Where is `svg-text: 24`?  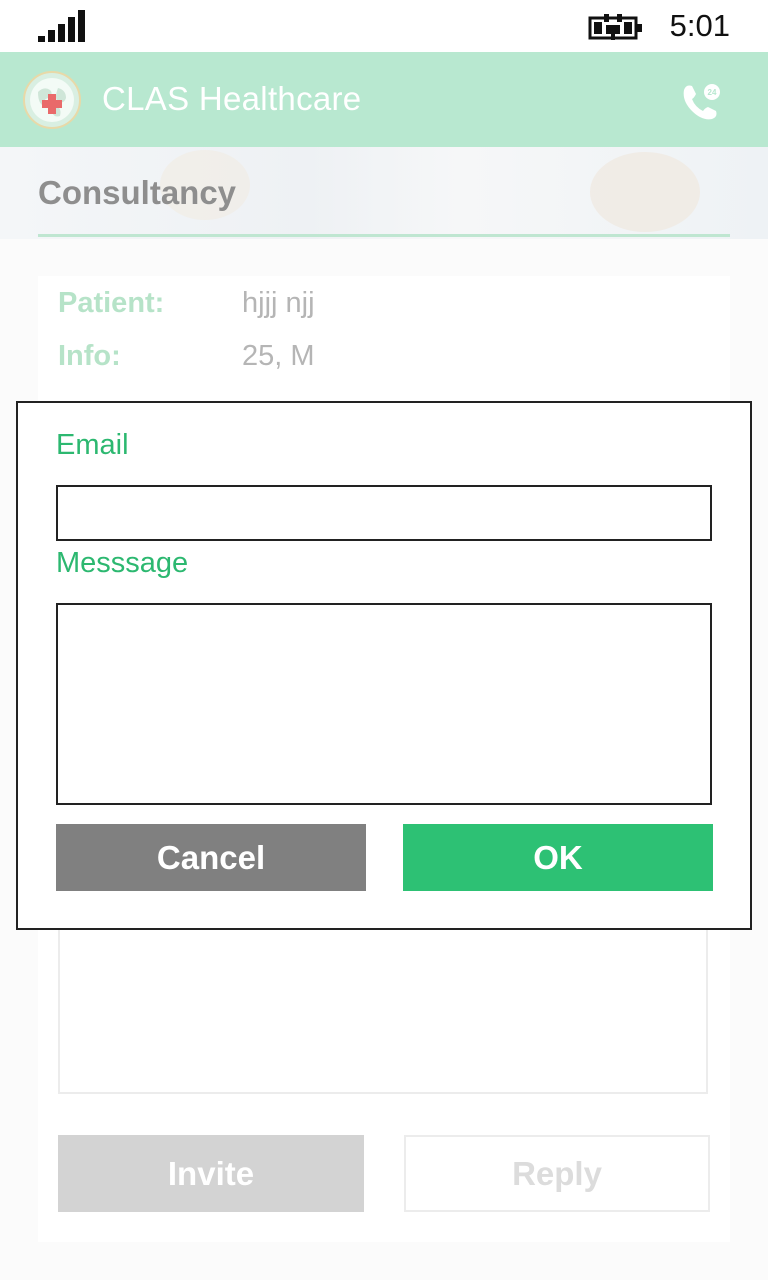
svg-text: 24 is located at coordinates (712, 92).